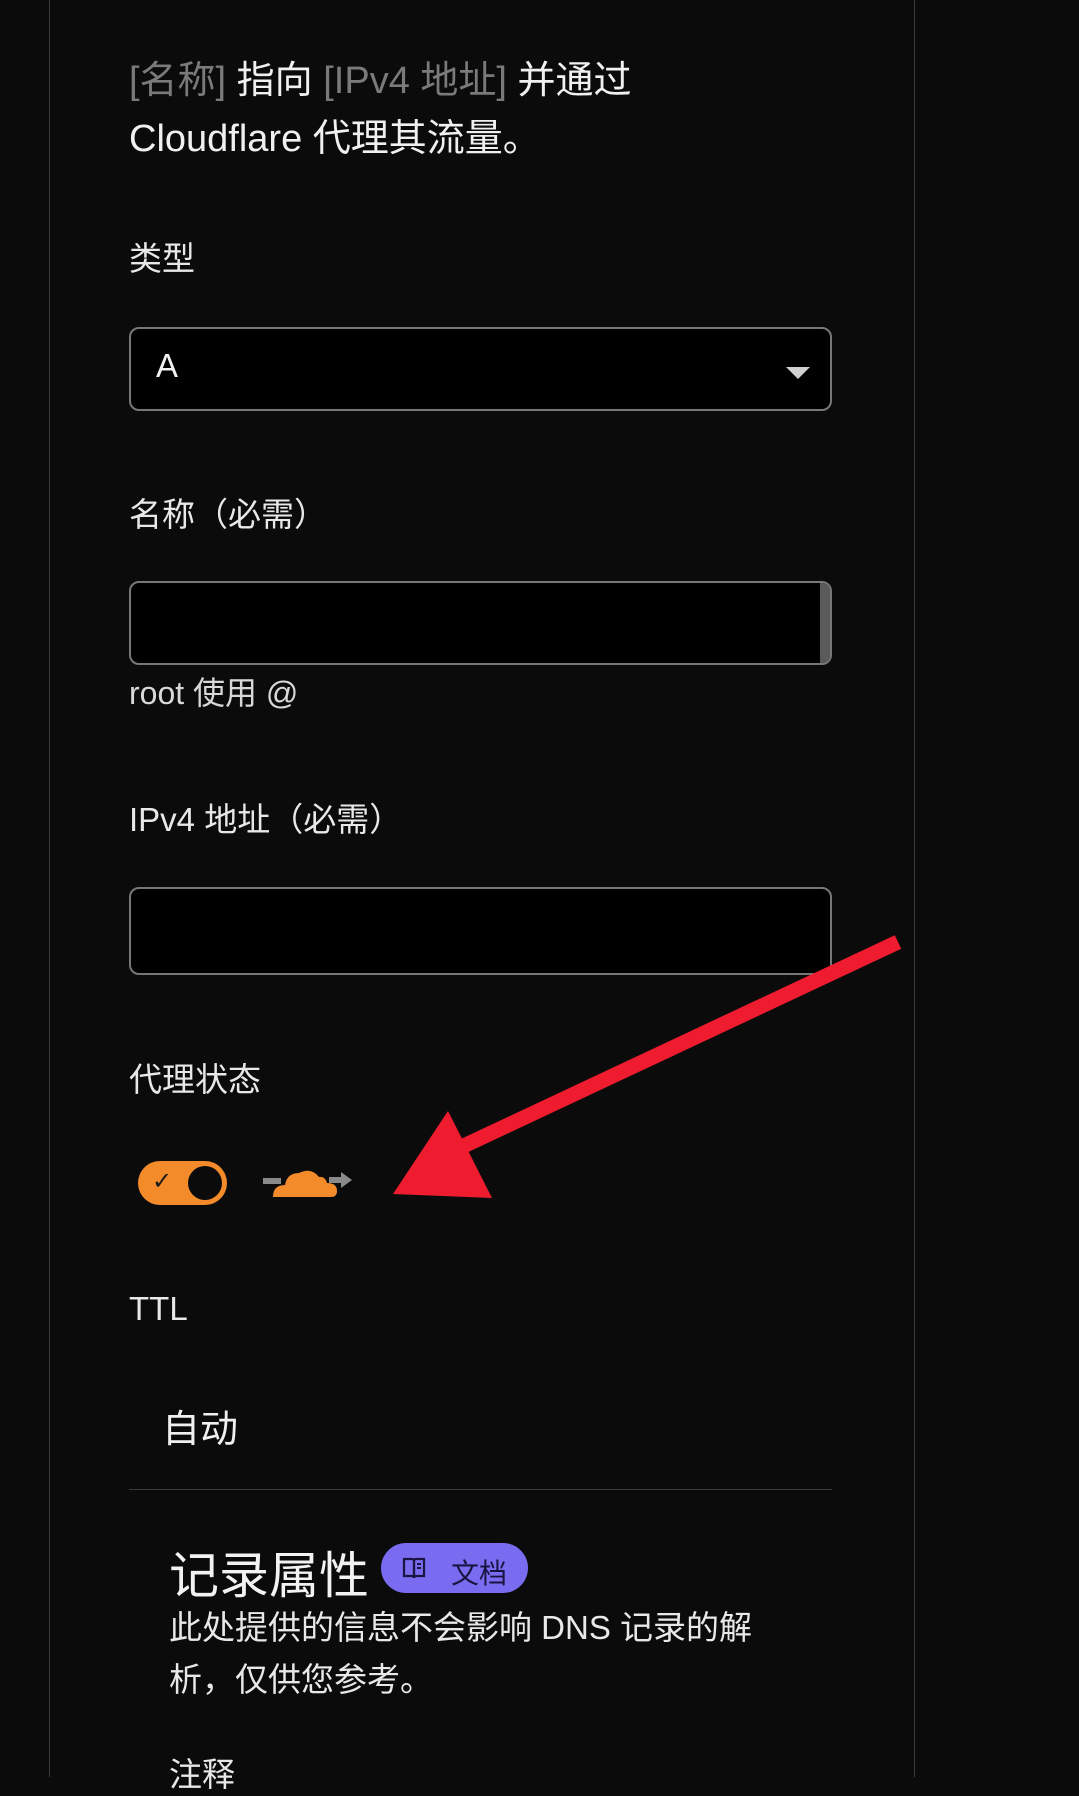 The width and height of the screenshot is (1079, 1796). What do you see at coordinates (162, 258) in the screenshot?
I see `type-label: 类型` at bounding box center [162, 258].